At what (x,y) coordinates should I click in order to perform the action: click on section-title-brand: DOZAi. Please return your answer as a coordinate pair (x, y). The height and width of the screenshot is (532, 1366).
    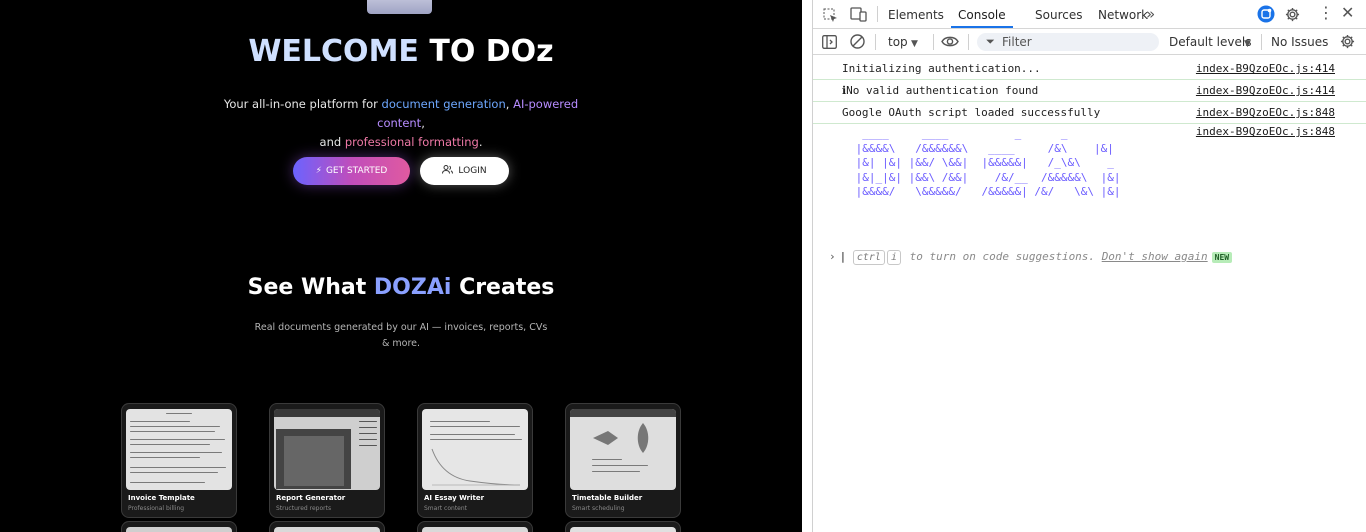
    Looking at the image, I should click on (412, 287).